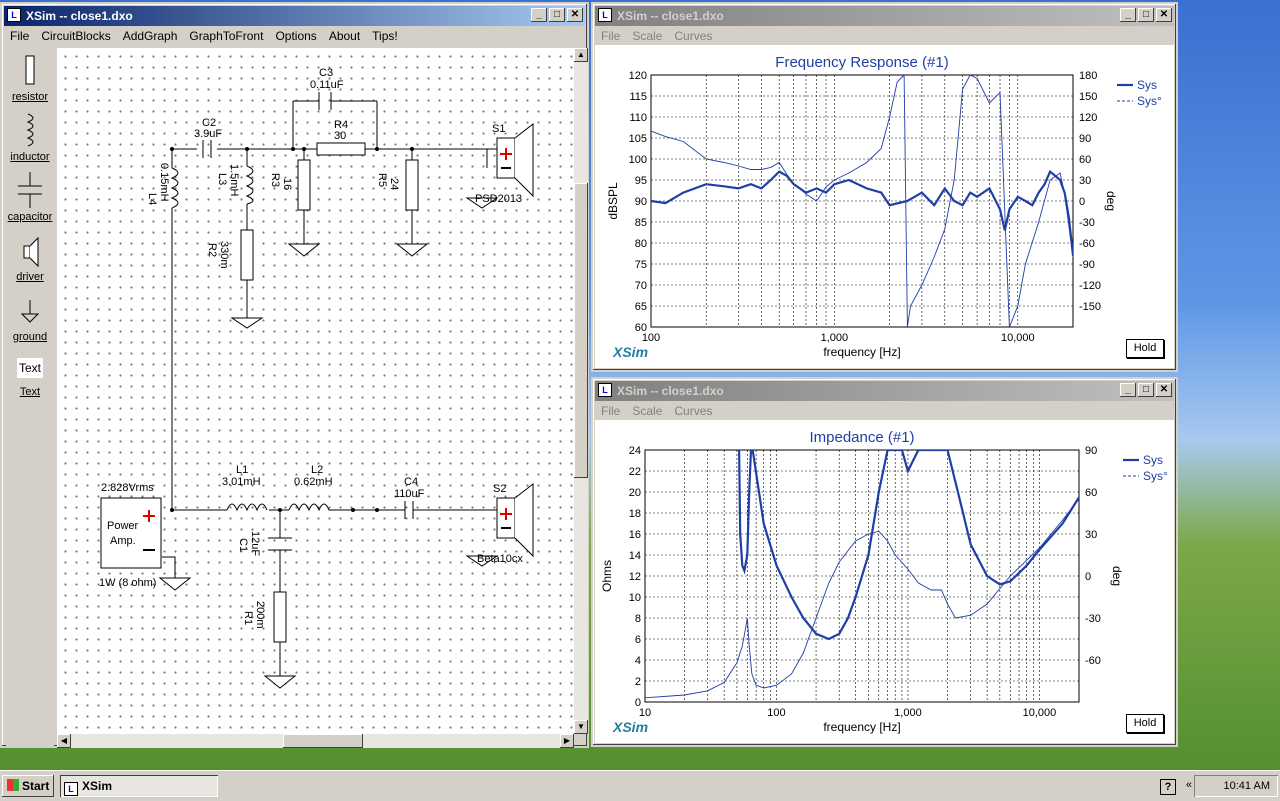 The width and height of the screenshot is (1280, 801). I want to click on label-l1-value: 3.01mH, so click(241, 482).